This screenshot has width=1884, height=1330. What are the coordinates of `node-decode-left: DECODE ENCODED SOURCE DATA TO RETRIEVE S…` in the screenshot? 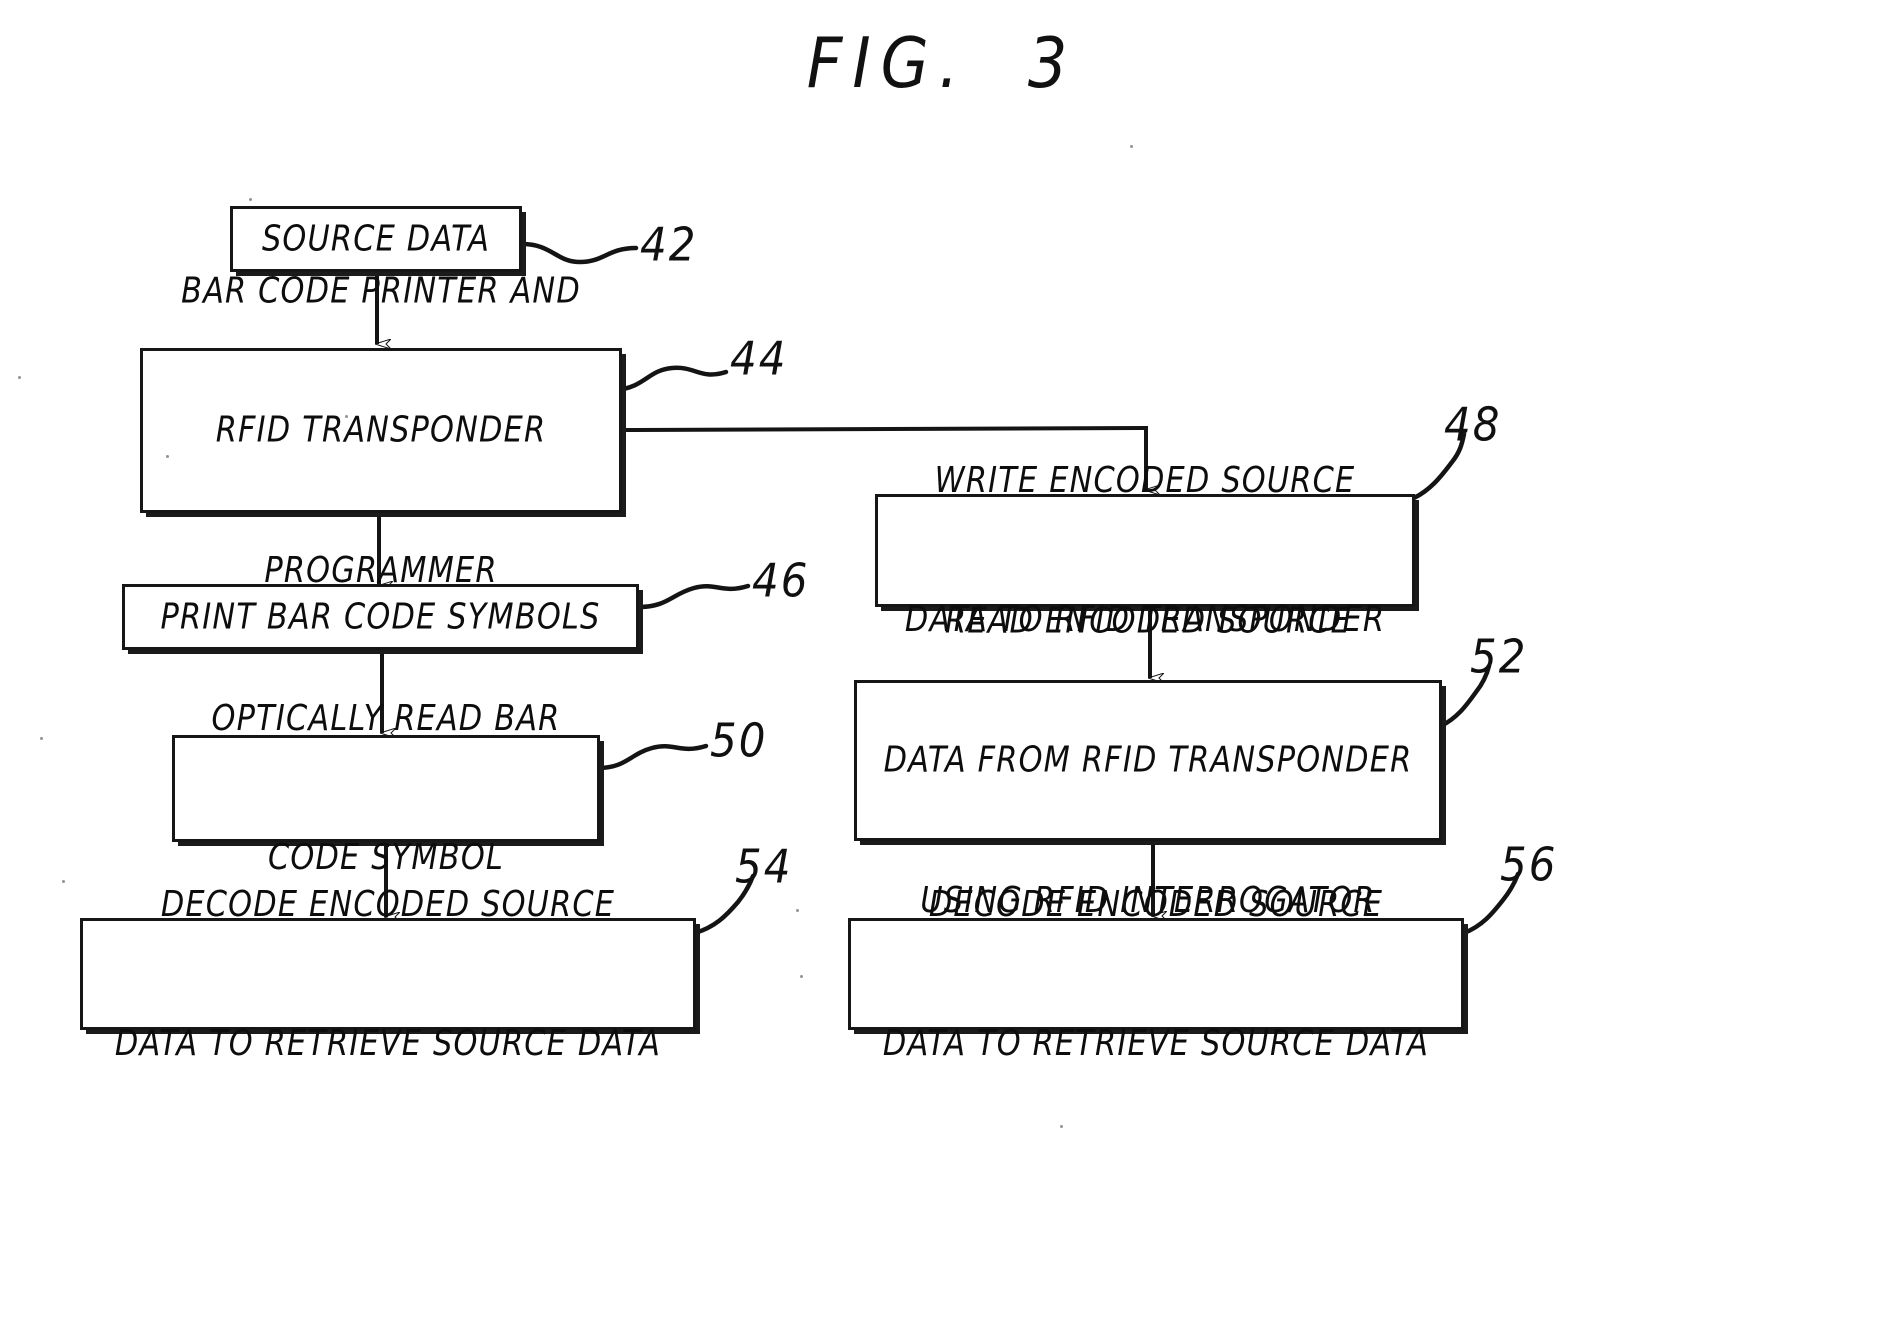 It's located at (388, 974).